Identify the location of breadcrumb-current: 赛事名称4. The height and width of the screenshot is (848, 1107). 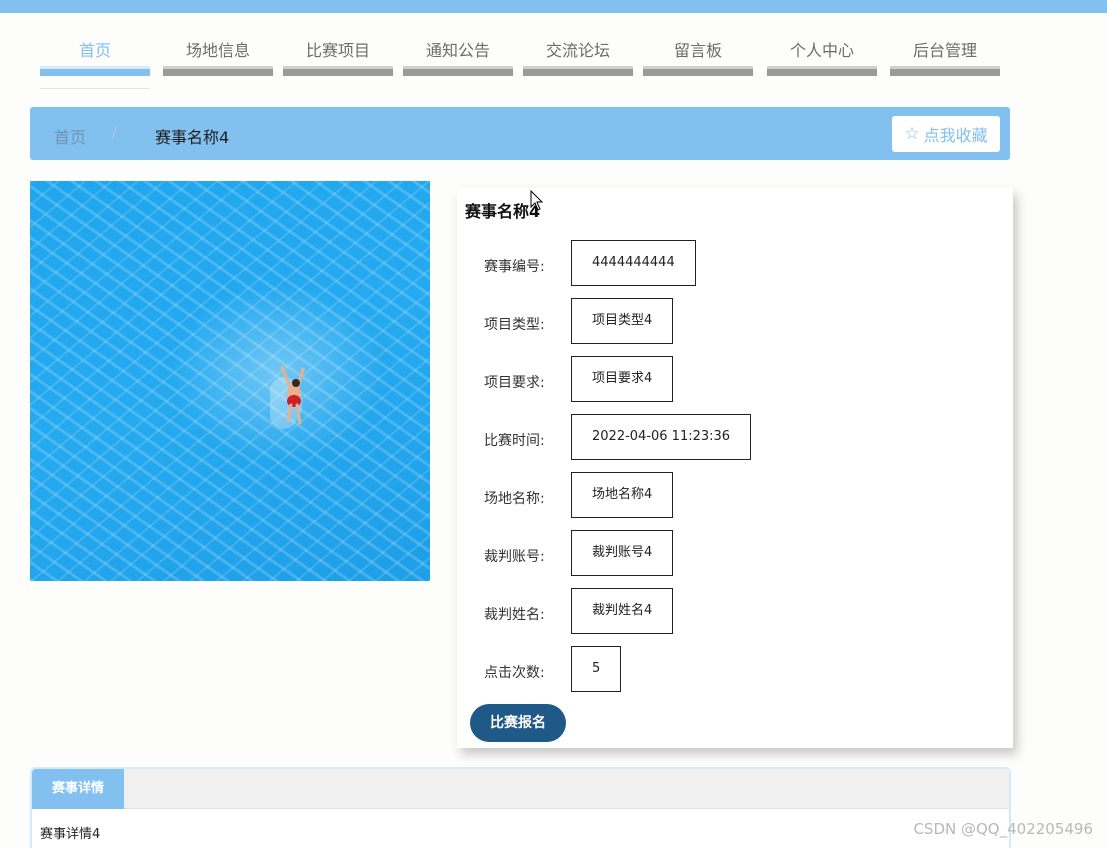
(192, 137).